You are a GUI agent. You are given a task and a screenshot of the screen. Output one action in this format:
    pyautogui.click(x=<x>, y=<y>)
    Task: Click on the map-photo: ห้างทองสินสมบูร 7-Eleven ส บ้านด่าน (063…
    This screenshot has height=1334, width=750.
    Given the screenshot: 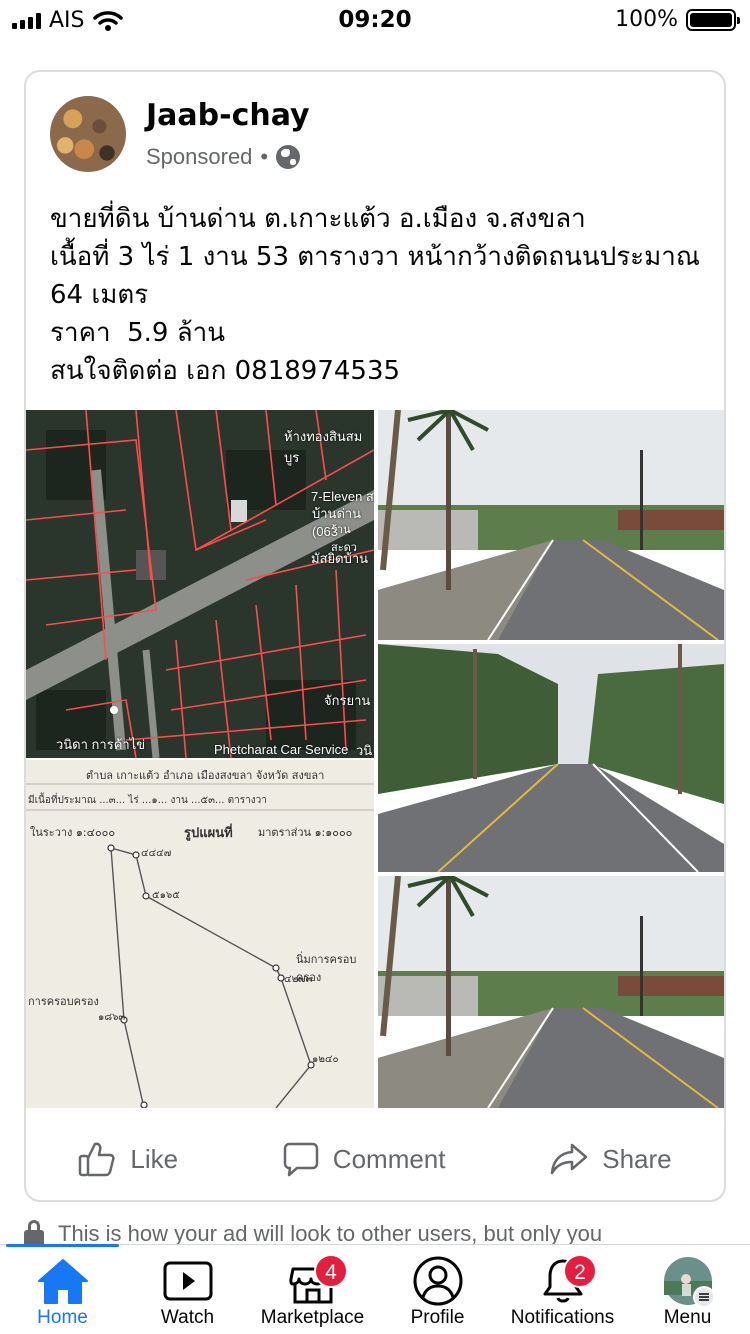 What is the action you would take?
    pyautogui.click(x=200, y=584)
    